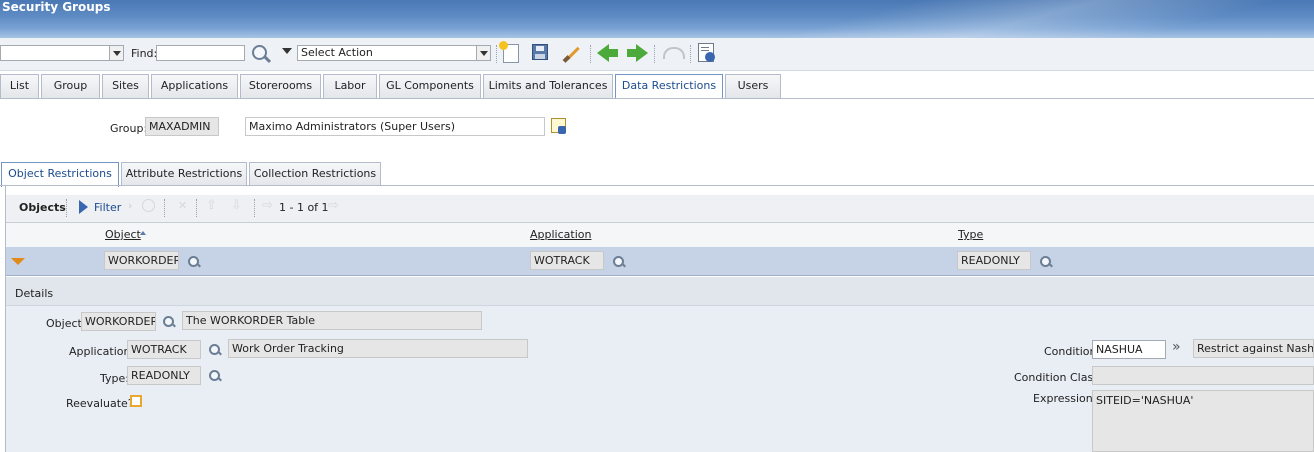 The image size is (1314, 452). Describe the element at coordinates (183, 205) in the screenshot. I see `hide-filter-icon: ✕` at that location.